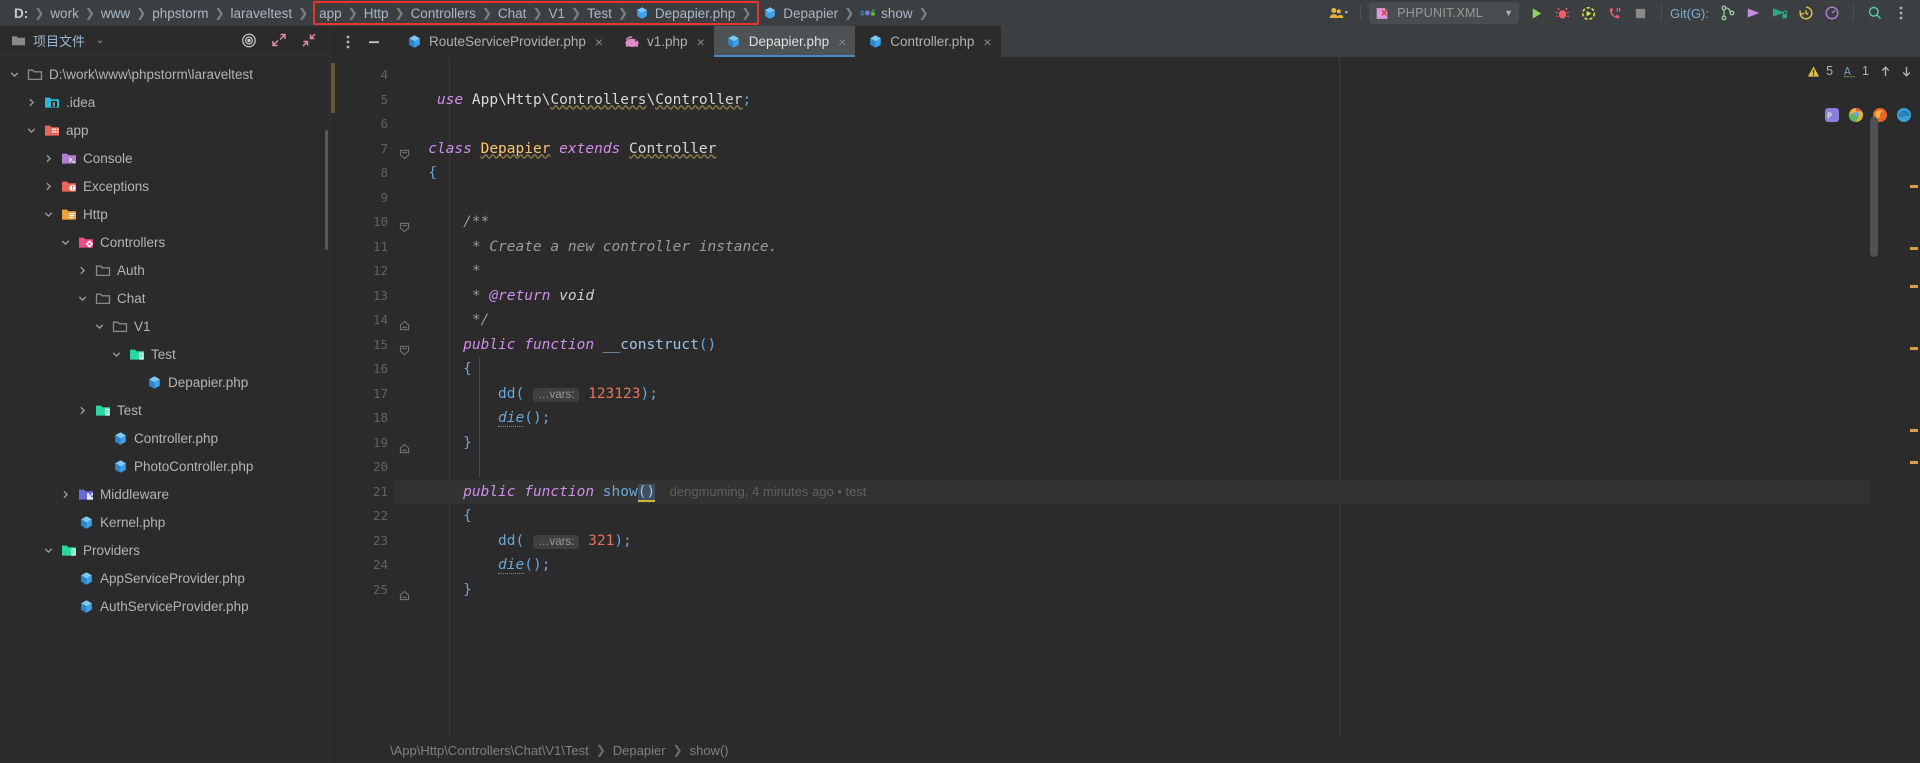 This screenshot has width=1920, height=763. I want to click on editor-scrollbar, so click(1874, 187).